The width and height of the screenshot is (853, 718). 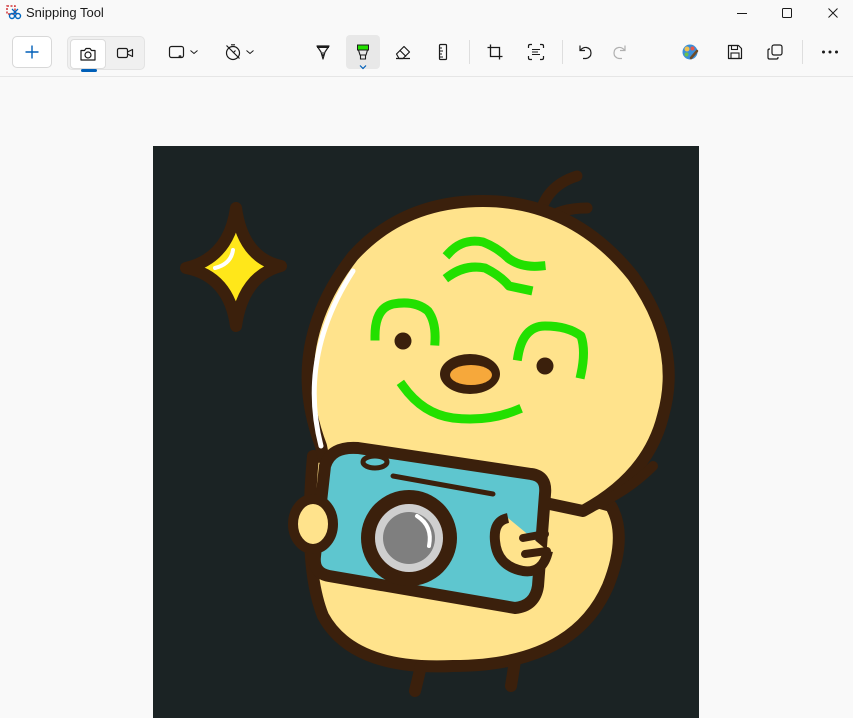 I want to click on more-icon, so click(x=830, y=52).